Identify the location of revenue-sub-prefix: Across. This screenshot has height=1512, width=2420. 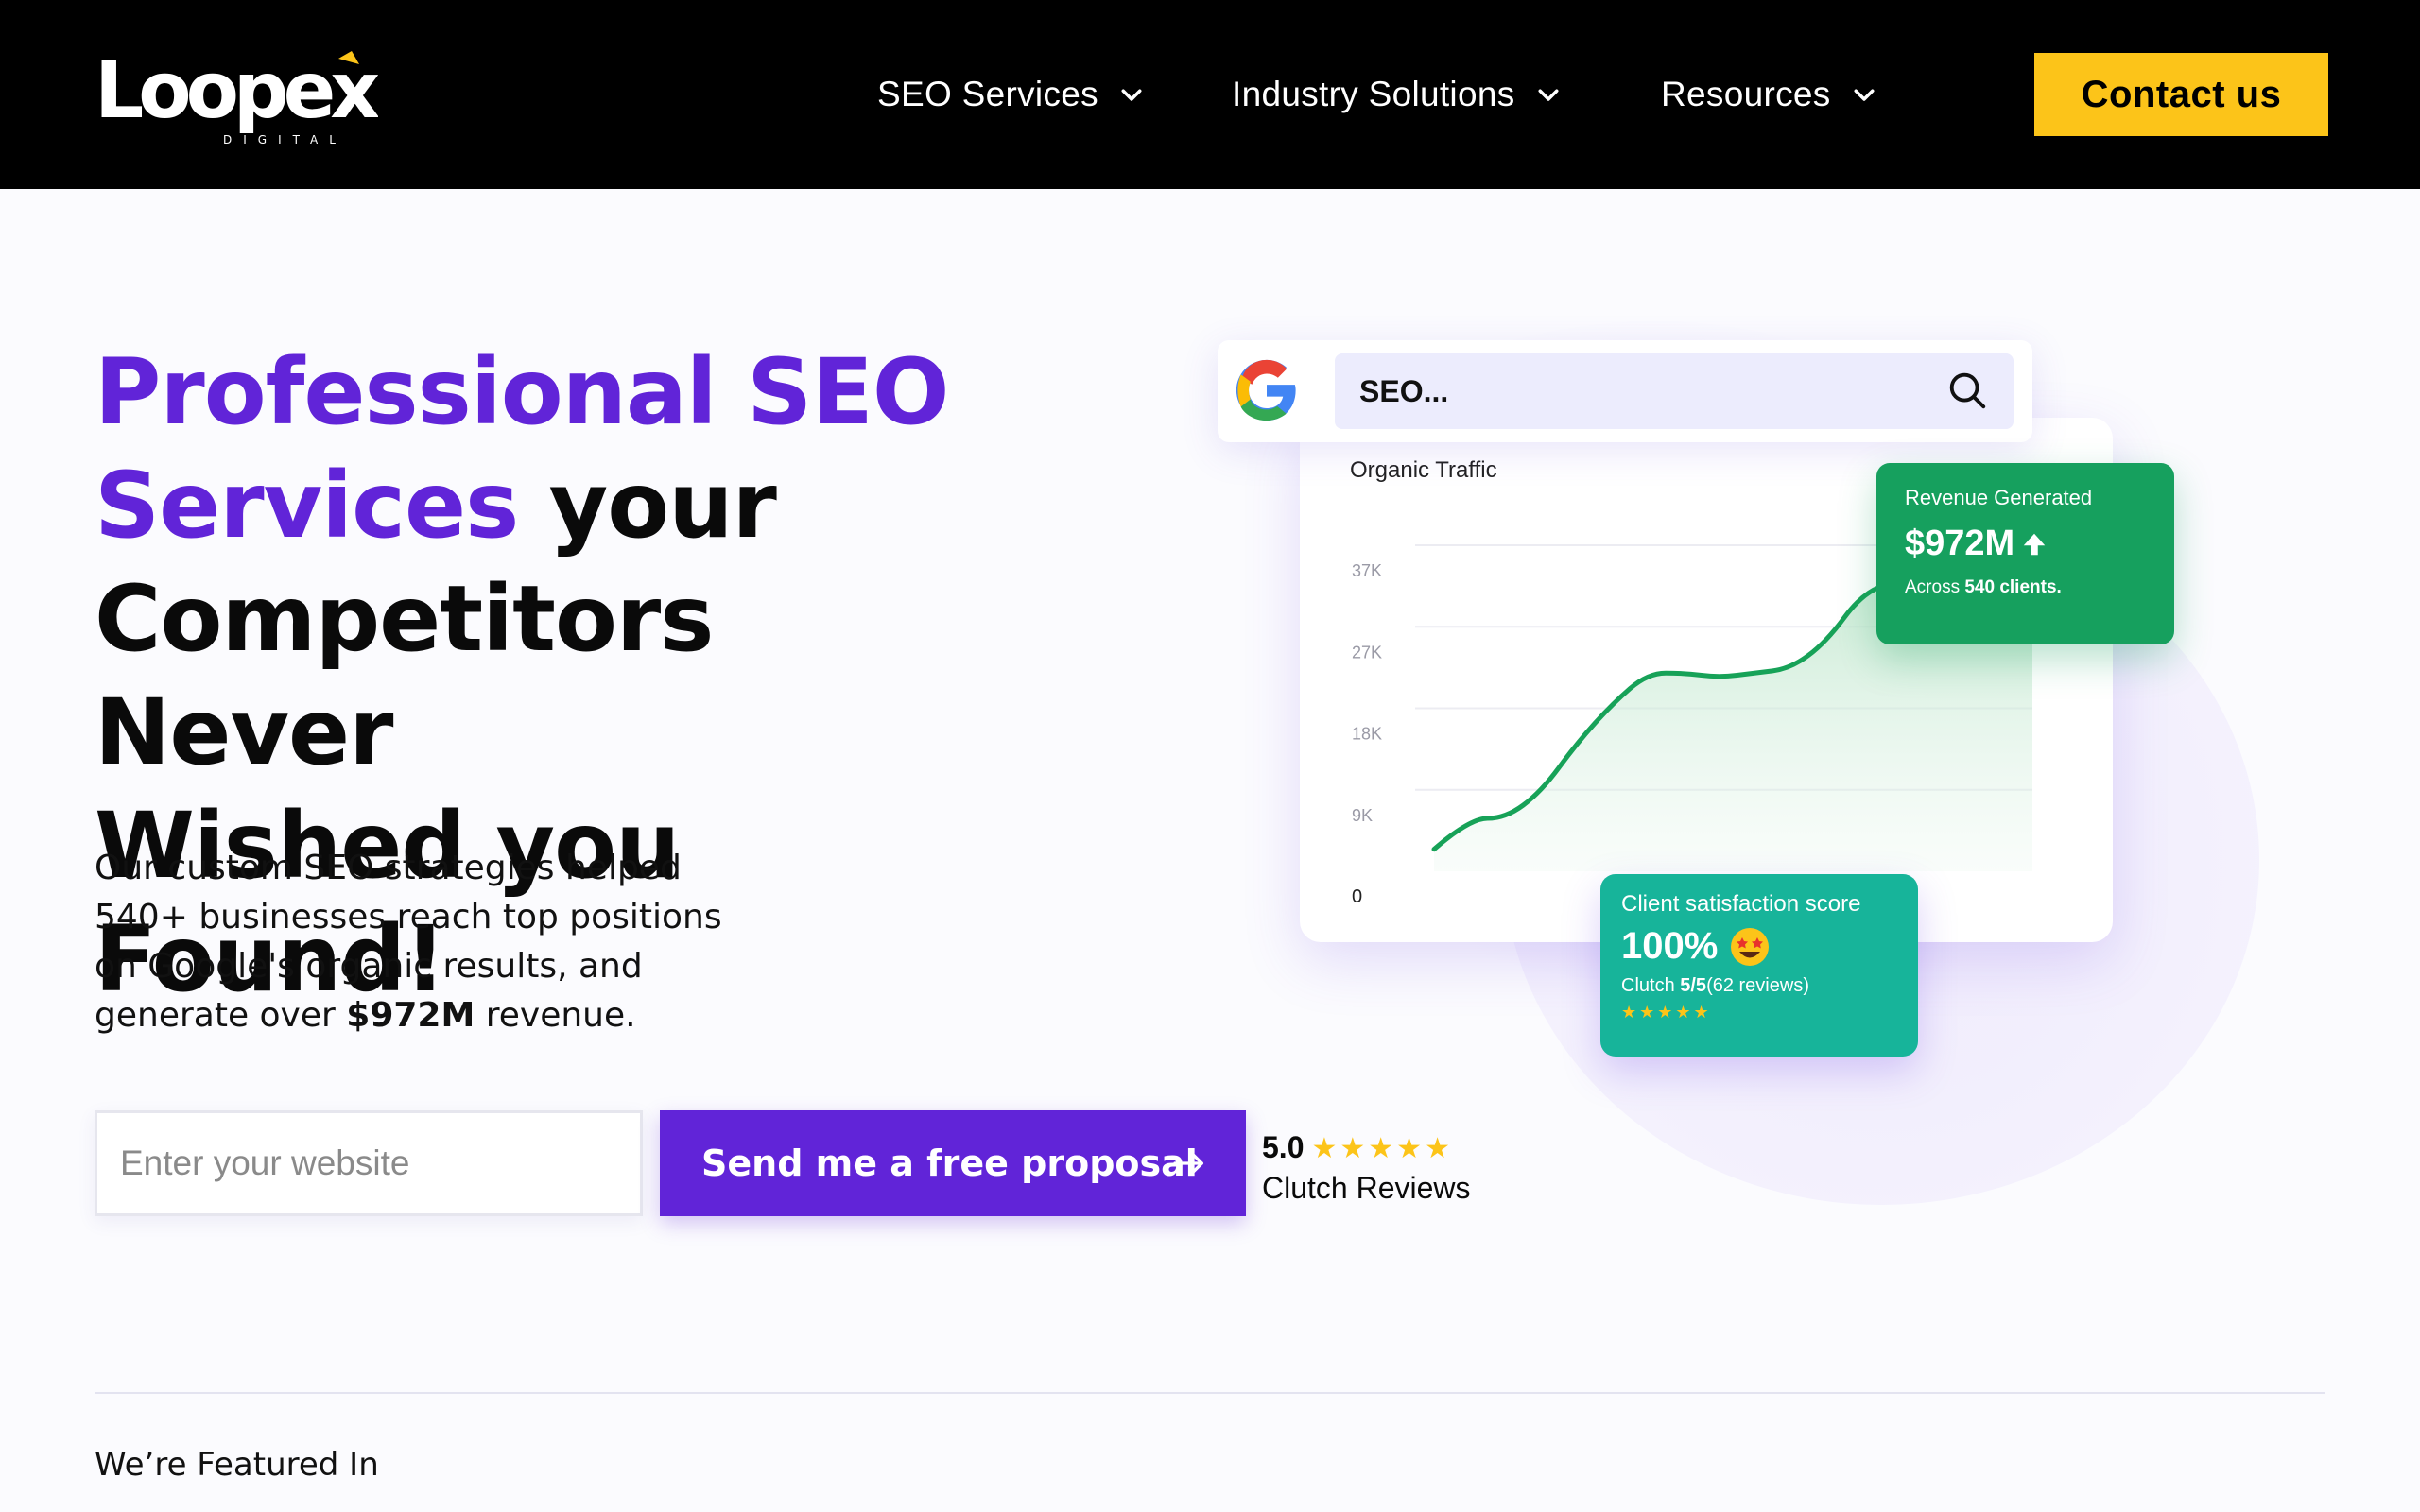
(1935, 587).